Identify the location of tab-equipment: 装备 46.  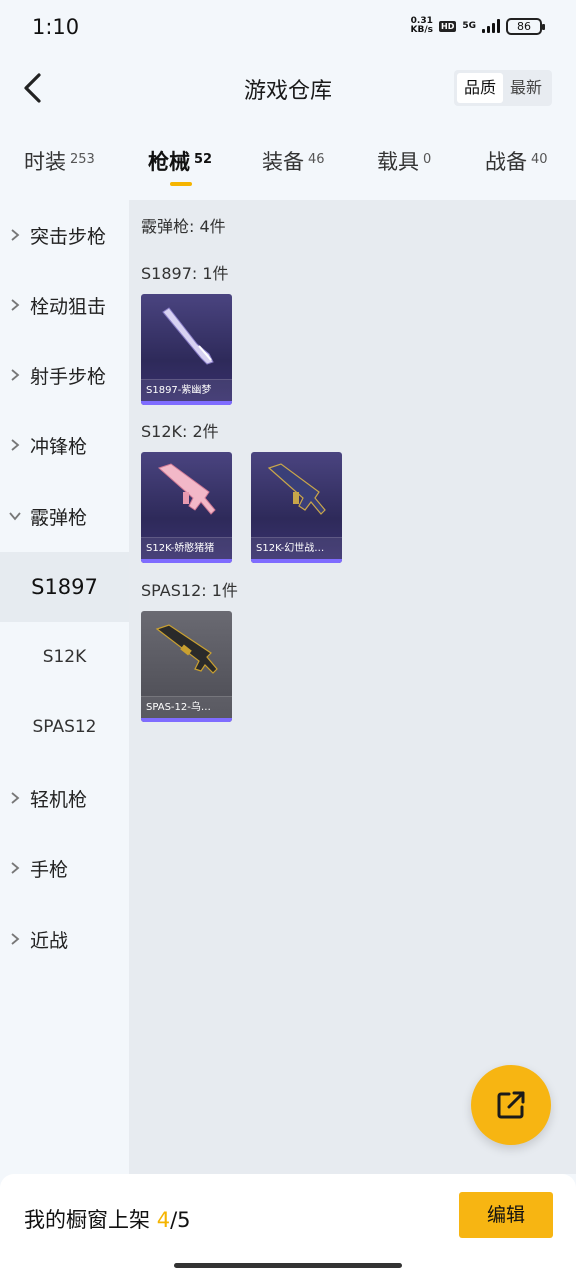
(293, 161).